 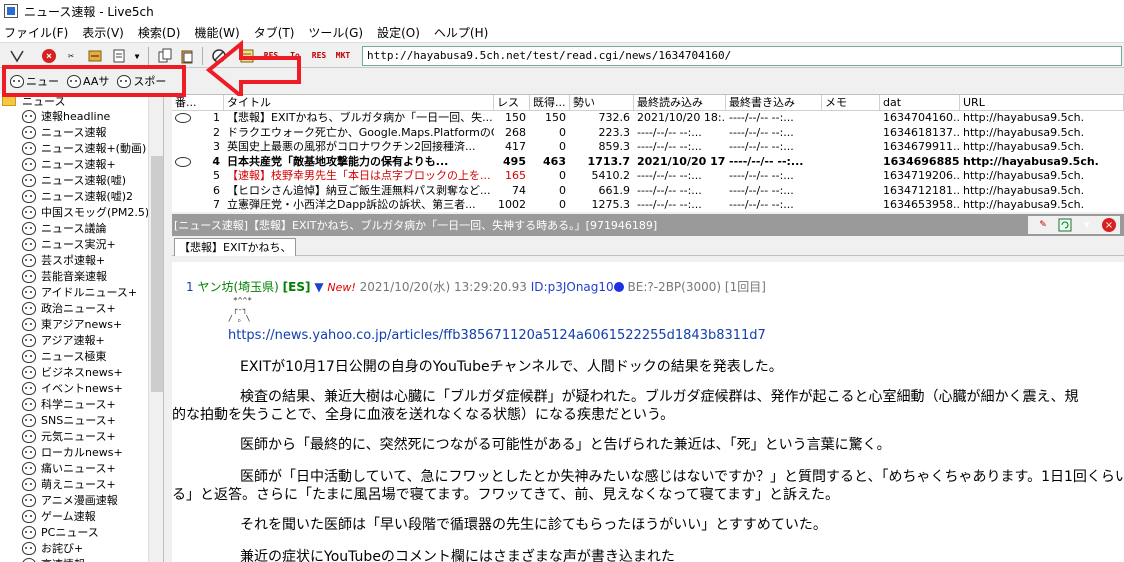 I want to click on sidebar-board-label: ニュース議論, so click(x=74, y=228).